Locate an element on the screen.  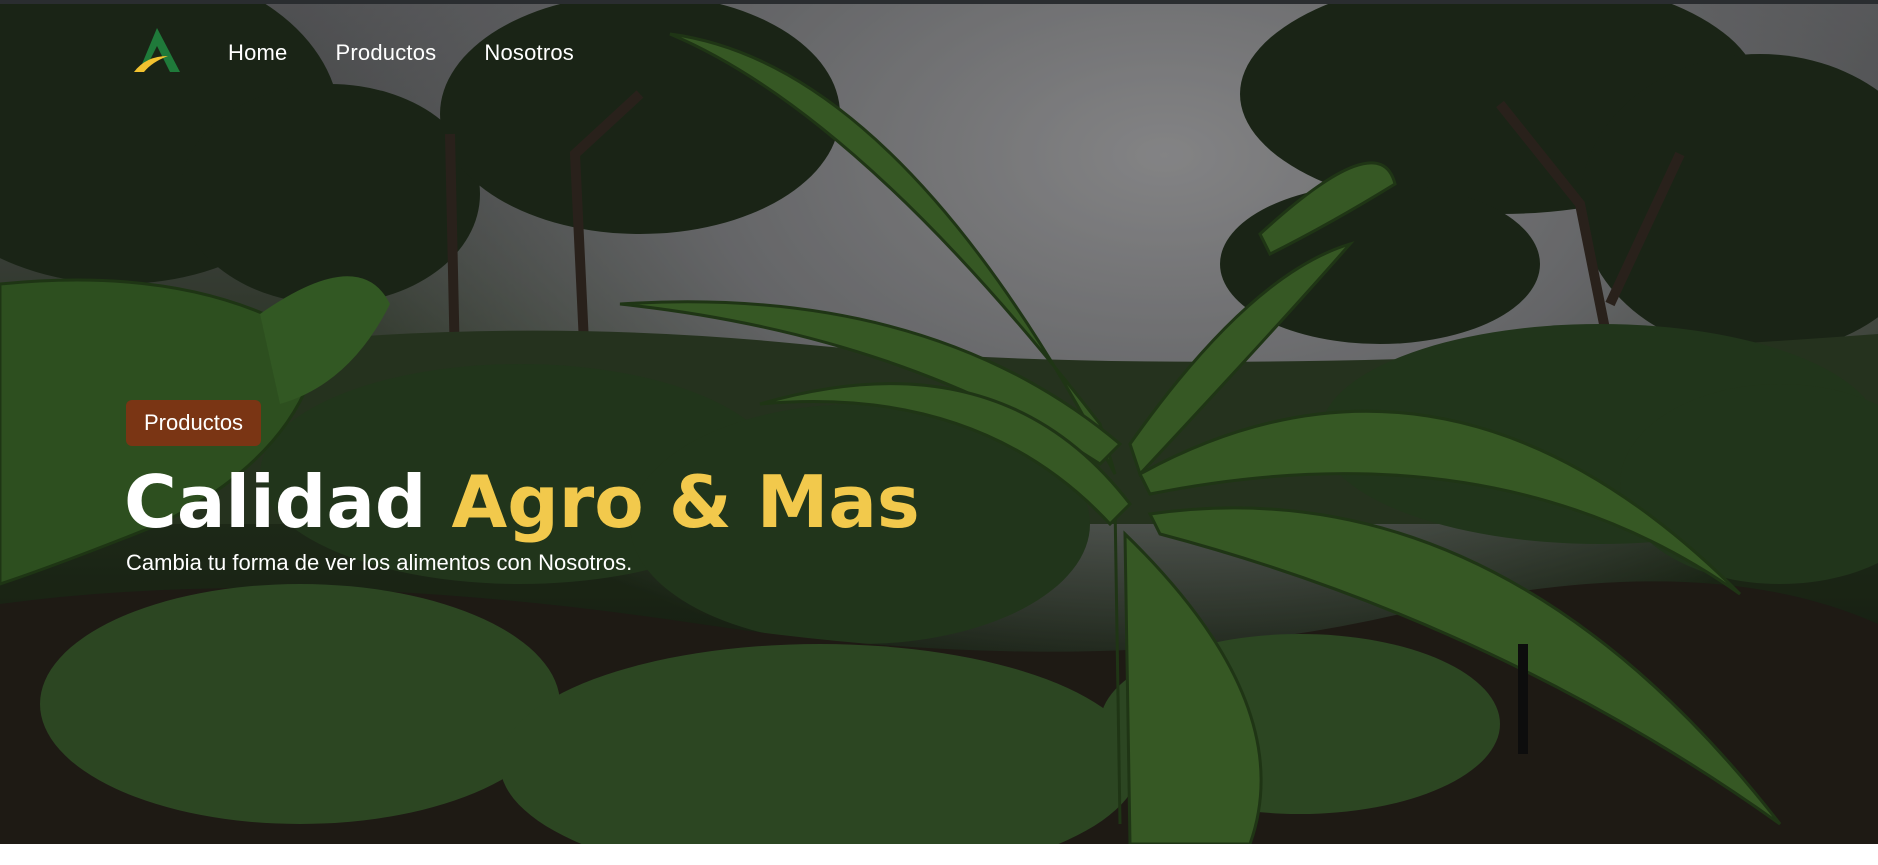
nav-links: Home Productos Nosotros is located at coordinates (401, 53).